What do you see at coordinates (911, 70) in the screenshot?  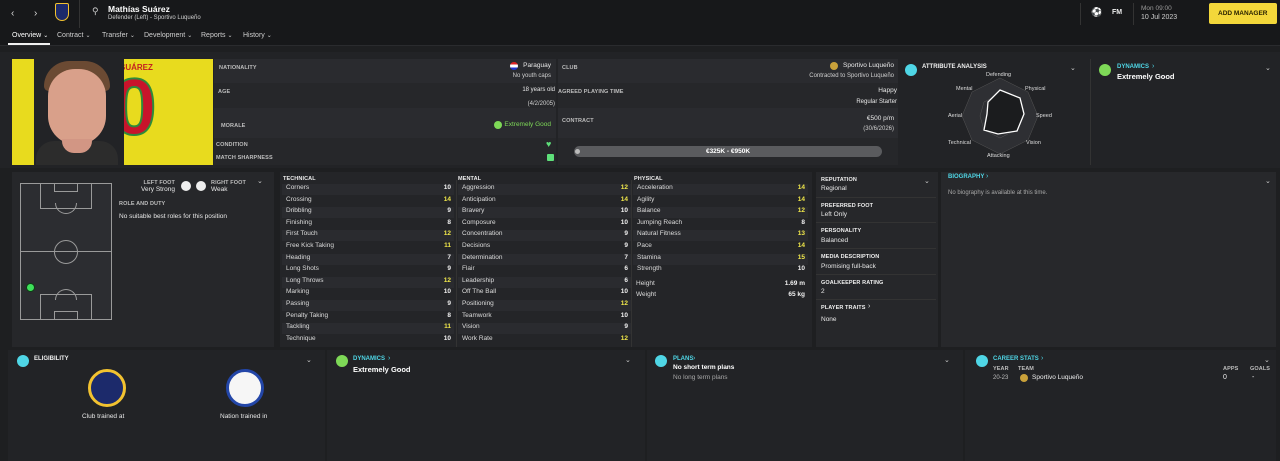 I see `attribute-analysis-icon` at bounding box center [911, 70].